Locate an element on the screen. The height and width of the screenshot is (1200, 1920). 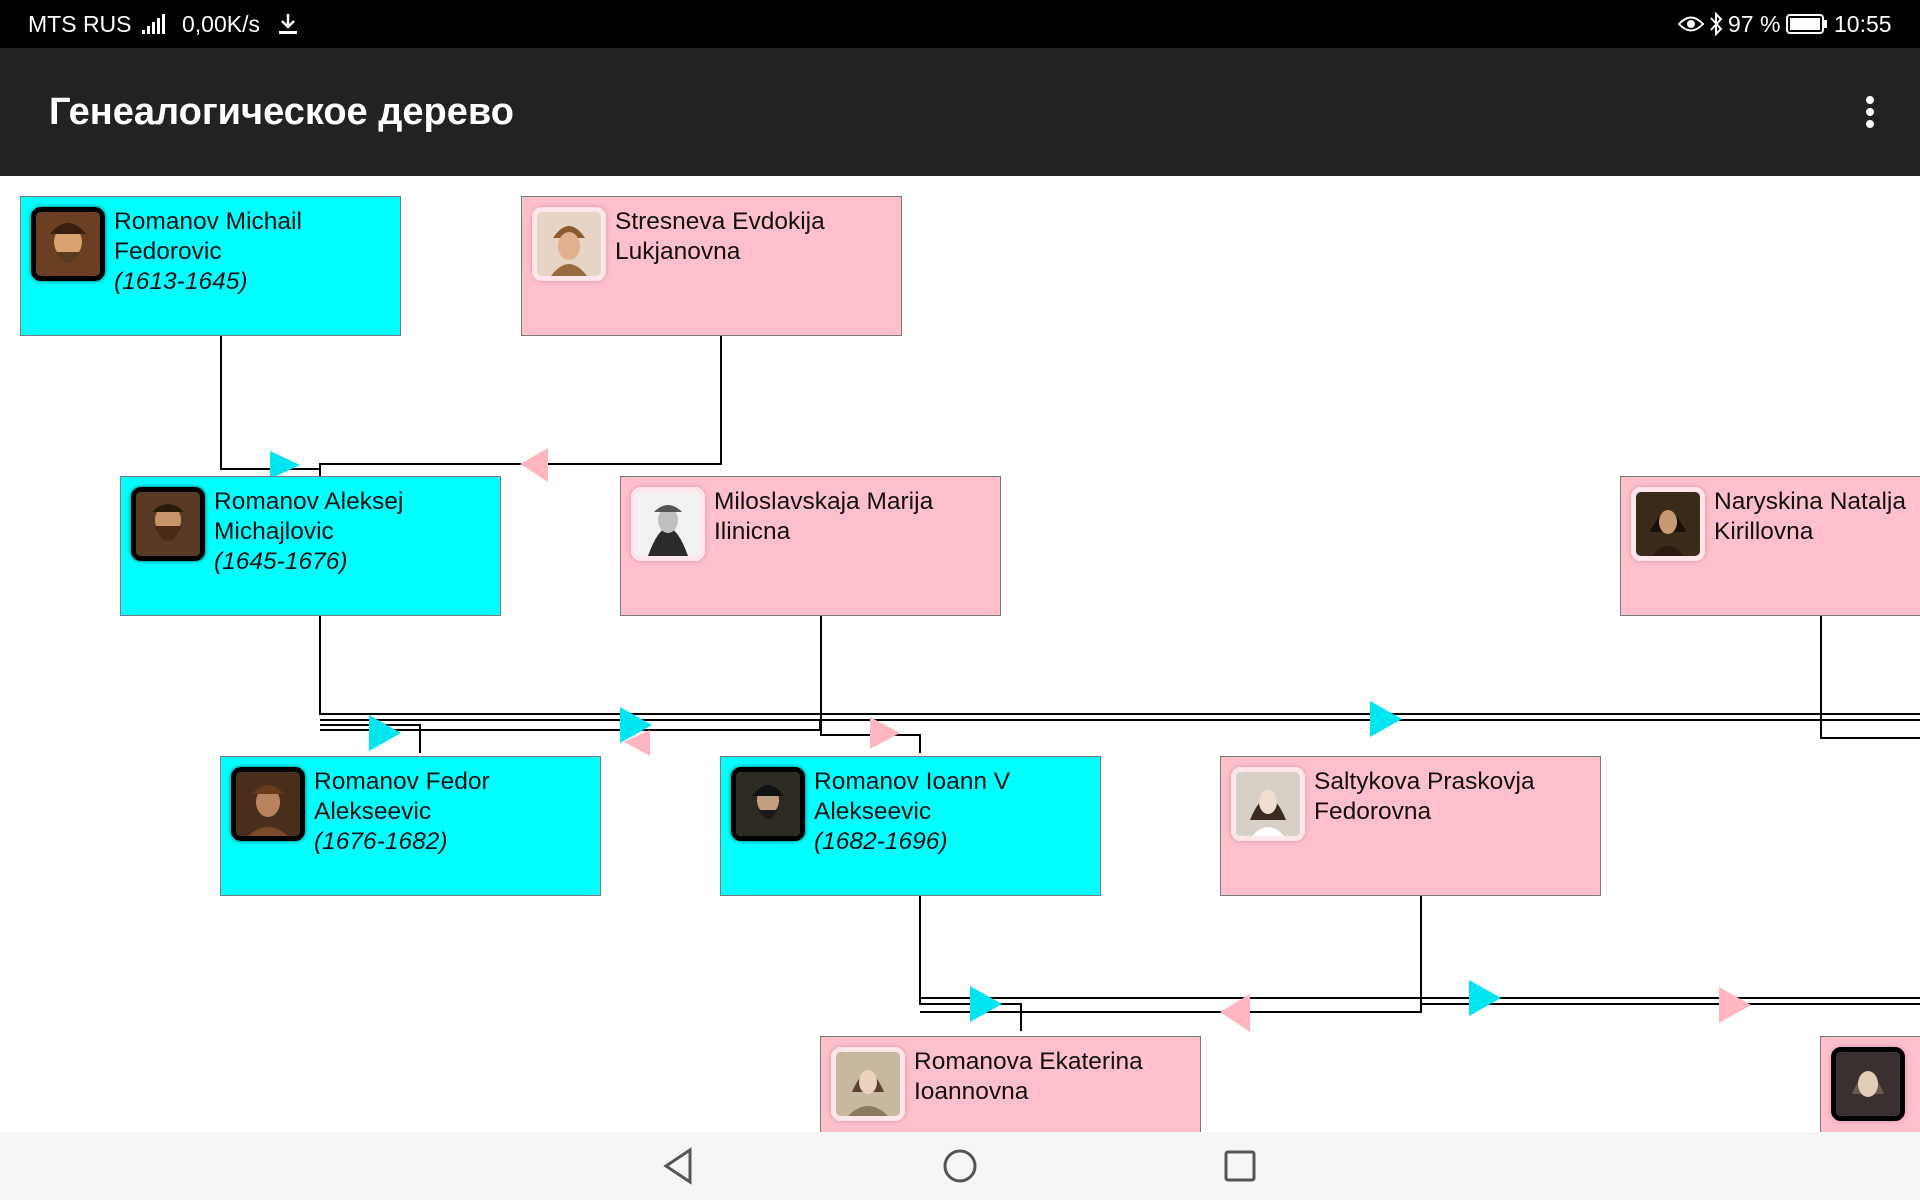
system-nav-bar is located at coordinates (960, 1166).